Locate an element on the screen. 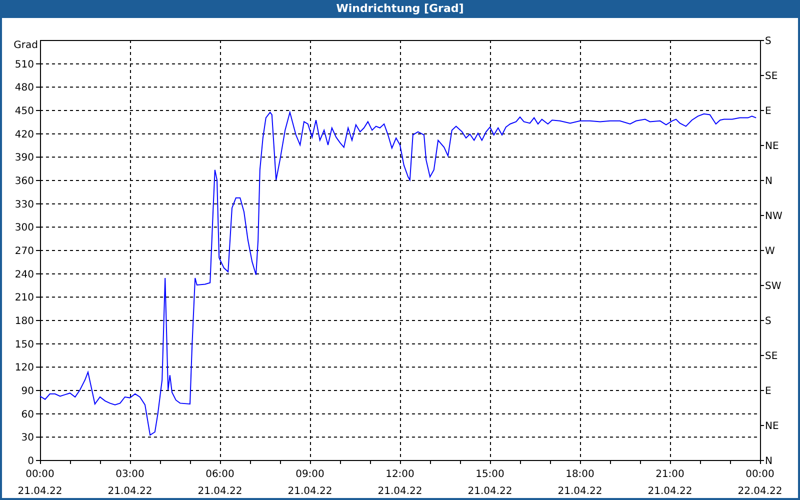  y-axis-label: 90 is located at coordinates (27, 391).